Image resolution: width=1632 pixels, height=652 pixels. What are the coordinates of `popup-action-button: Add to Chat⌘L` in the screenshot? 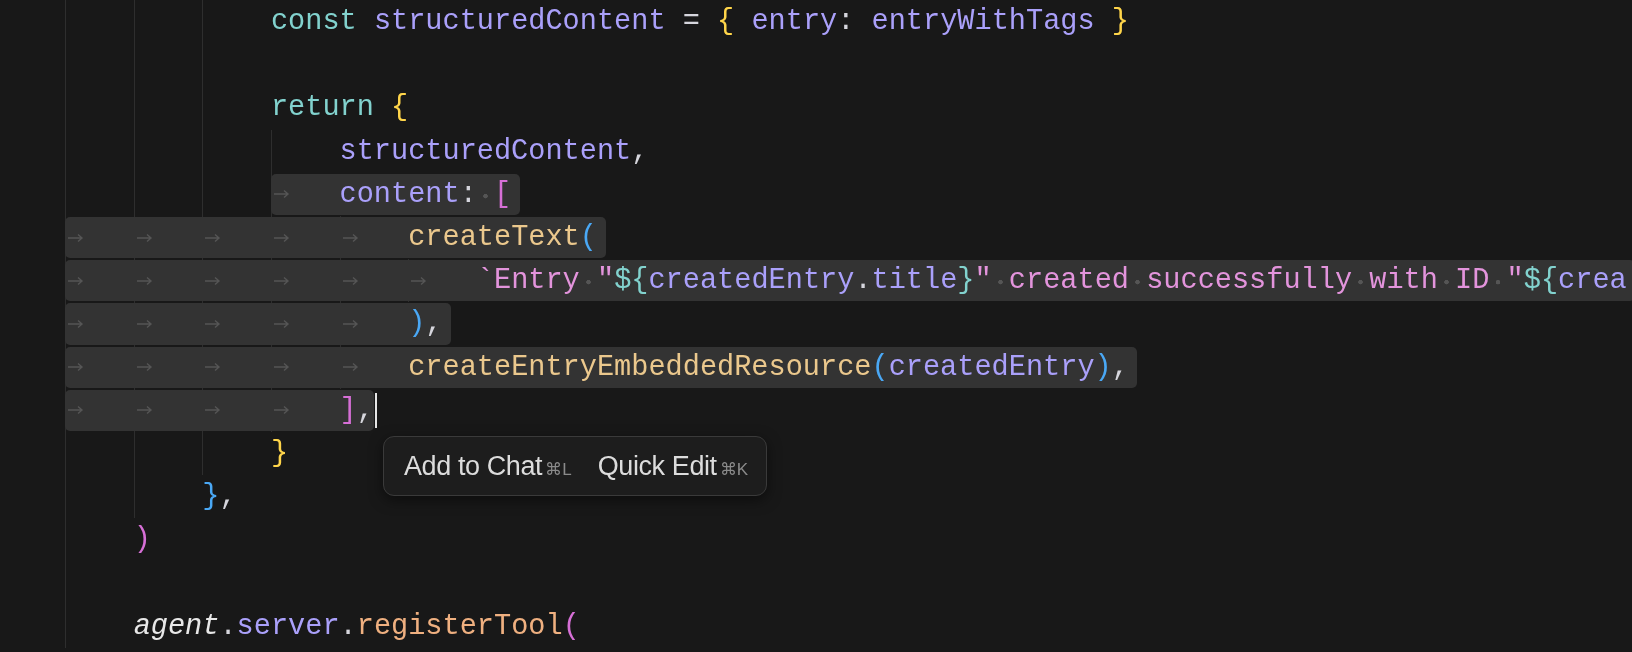 It's located at (488, 466).